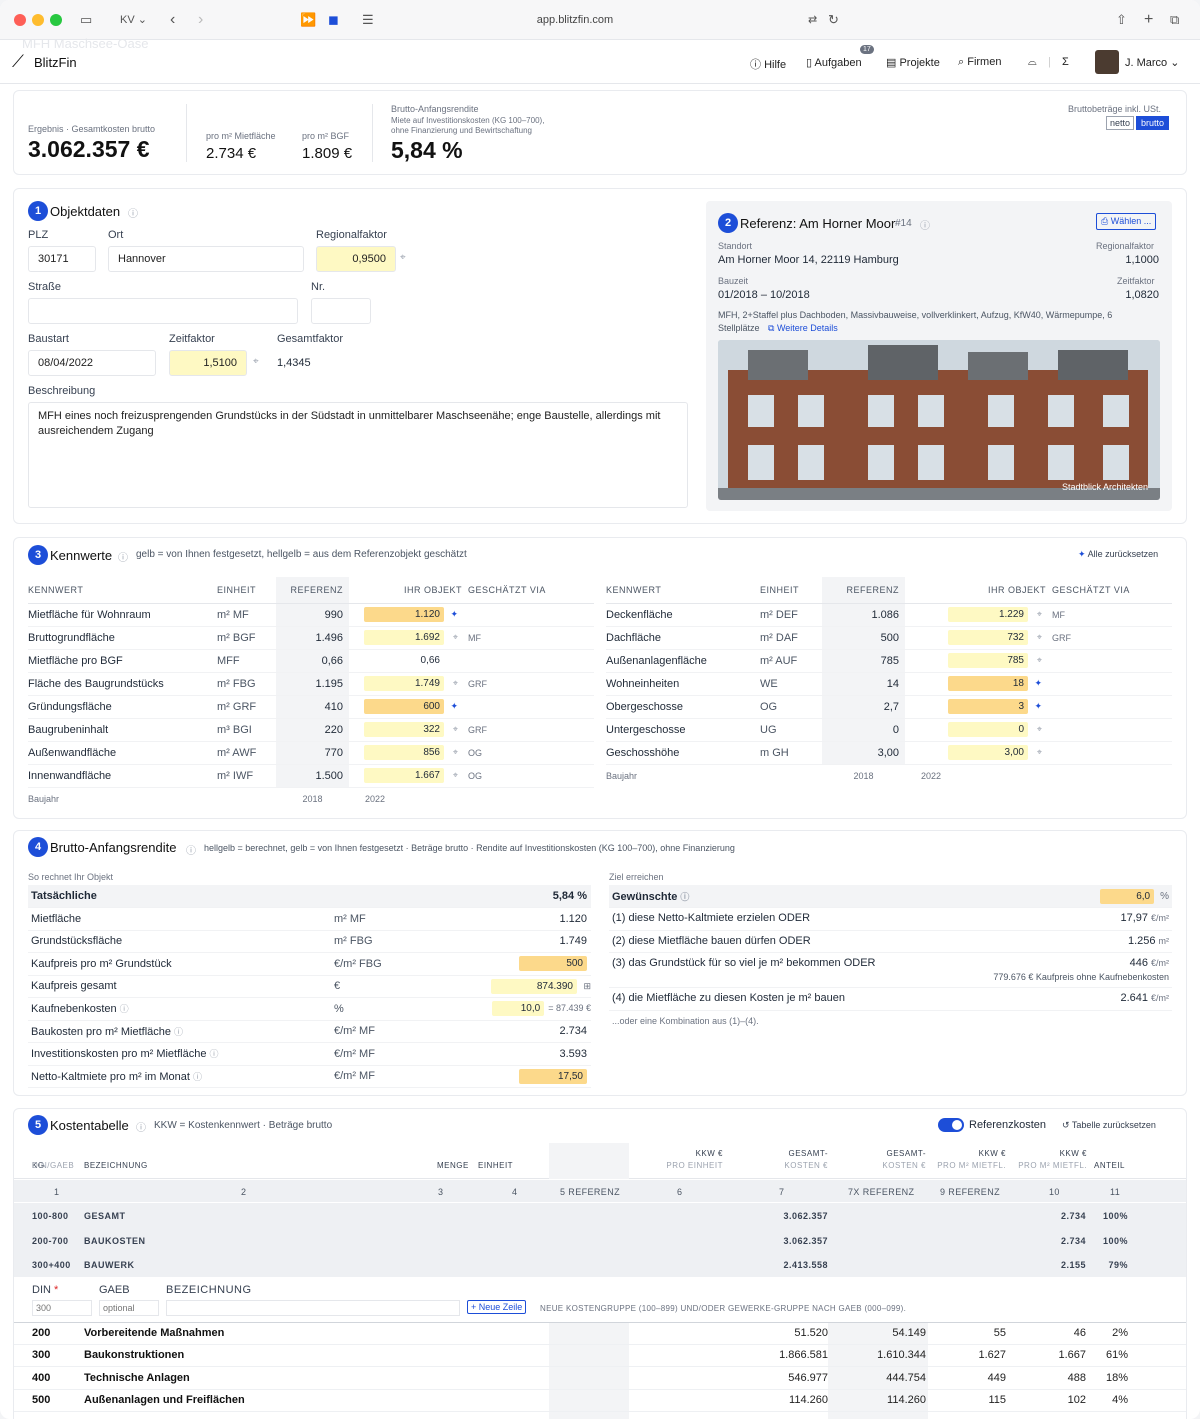  I want to click on calculator-icon: ⊞, so click(586, 986).